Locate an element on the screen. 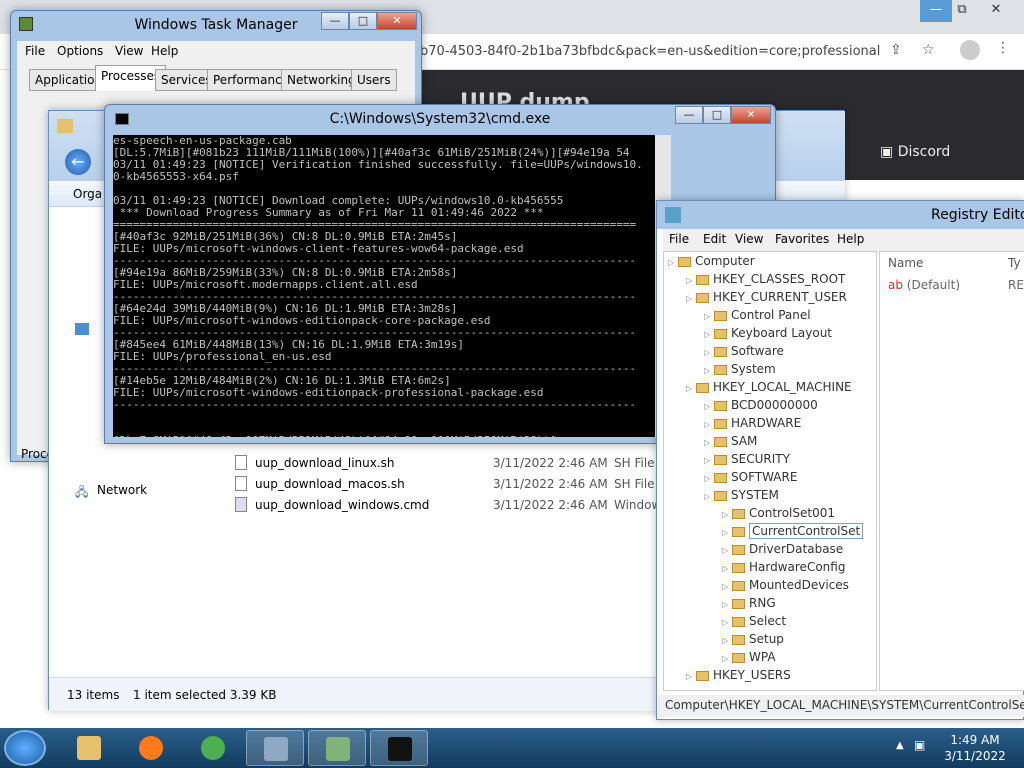  registry-tree-node: ▷ Control Panel is located at coordinates (757, 317).